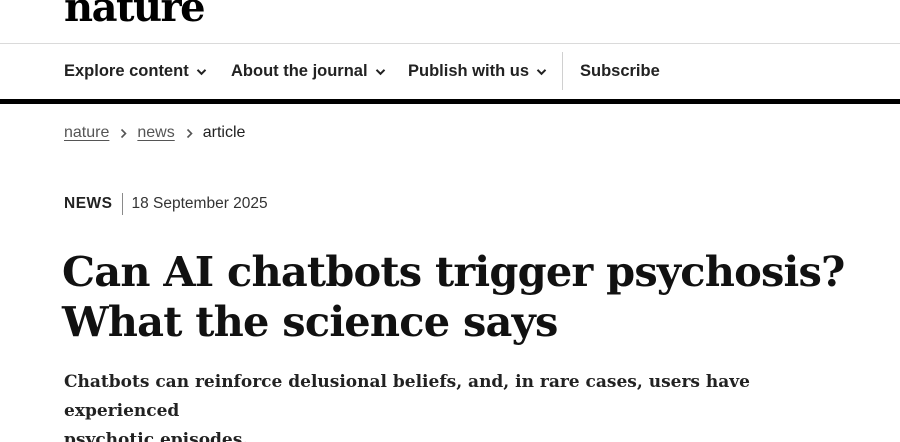 The height and width of the screenshot is (442, 900). I want to click on subscribe-label: Subscribe, so click(620, 71).